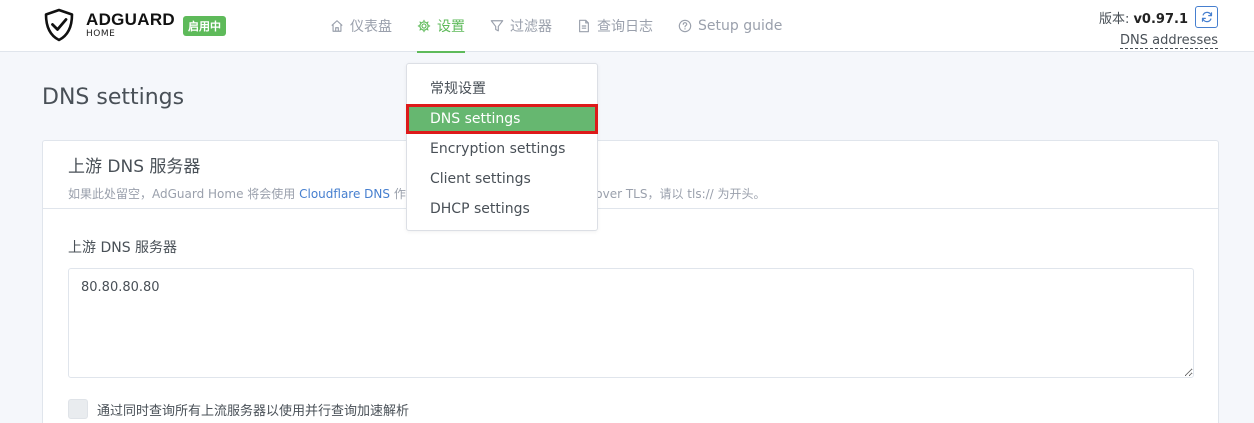 The width and height of the screenshot is (1254, 423). I want to click on parallel-queries-option: 通过同时查询所有上流服务器以使用并行查询加速解析, so click(630, 409).